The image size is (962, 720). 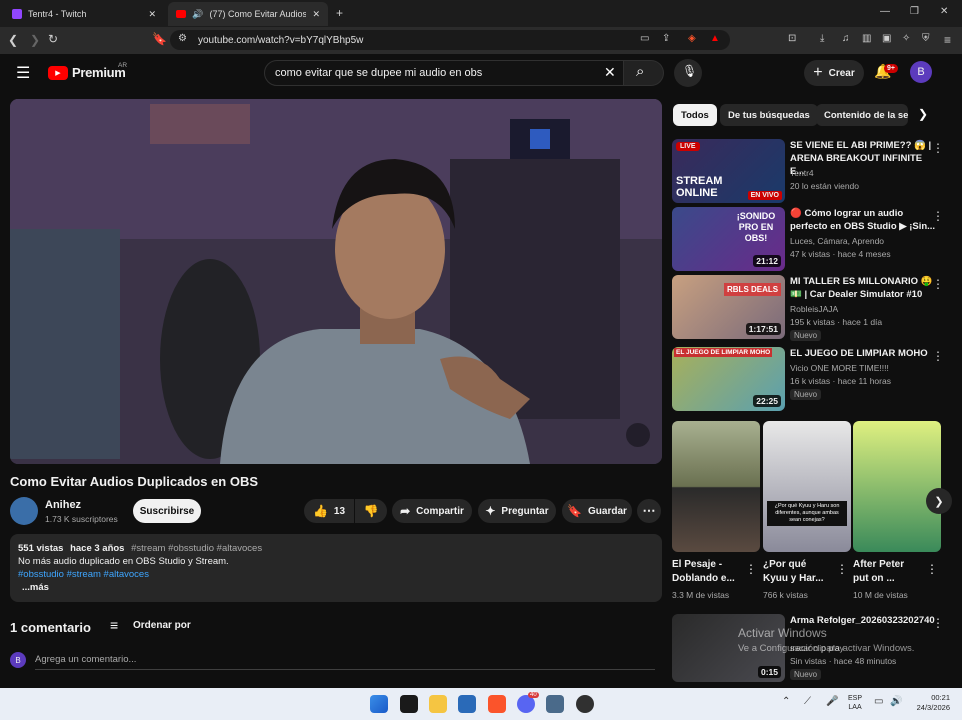 I want to click on screenshot-icon: ⊡, so click(x=792, y=38).